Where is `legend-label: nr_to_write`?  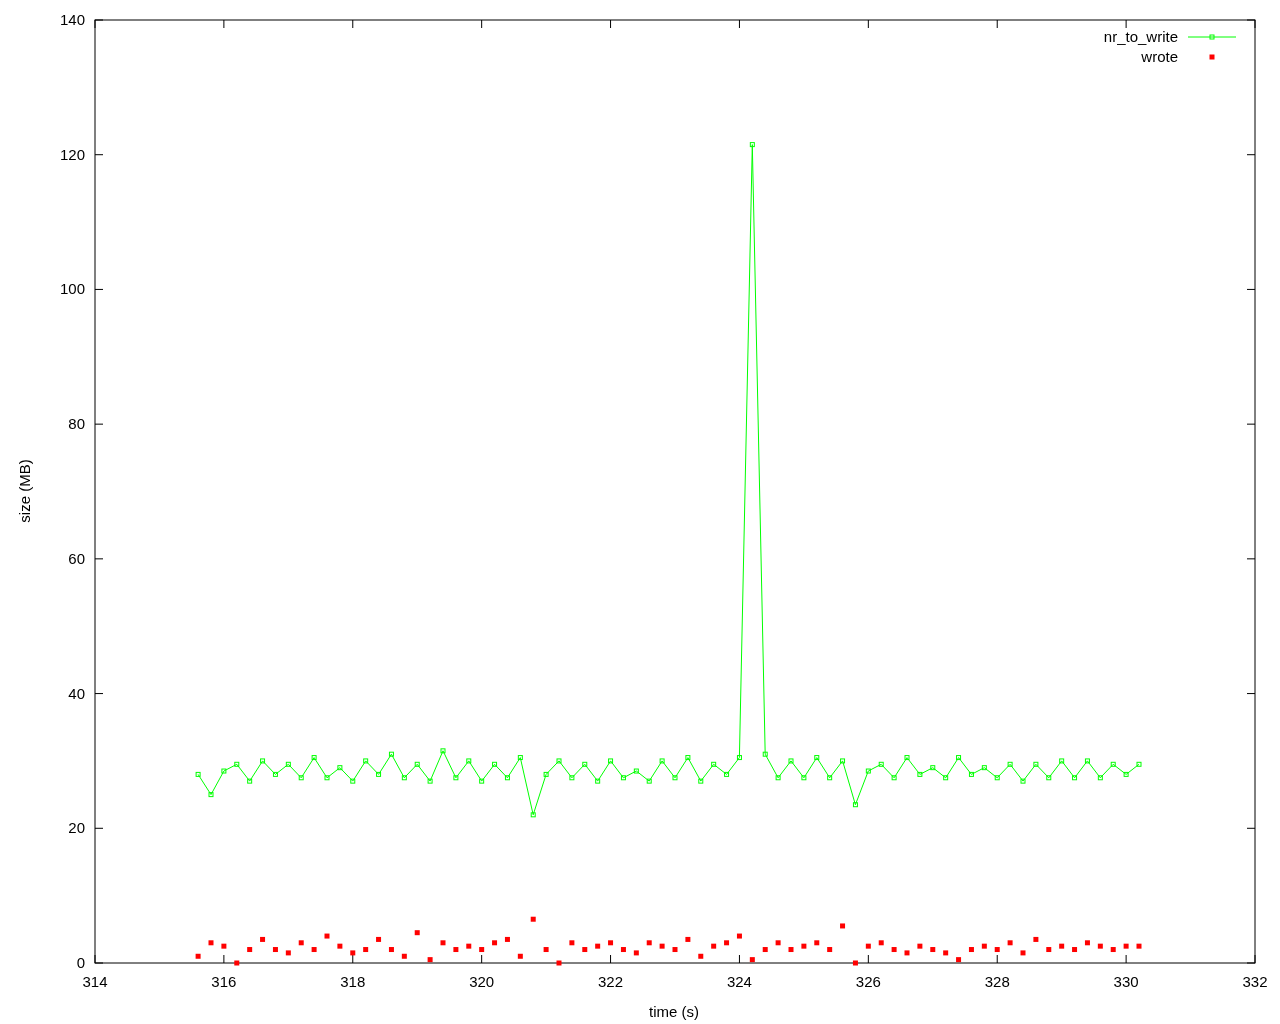
legend-label: nr_to_write is located at coordinates (1140, 36).